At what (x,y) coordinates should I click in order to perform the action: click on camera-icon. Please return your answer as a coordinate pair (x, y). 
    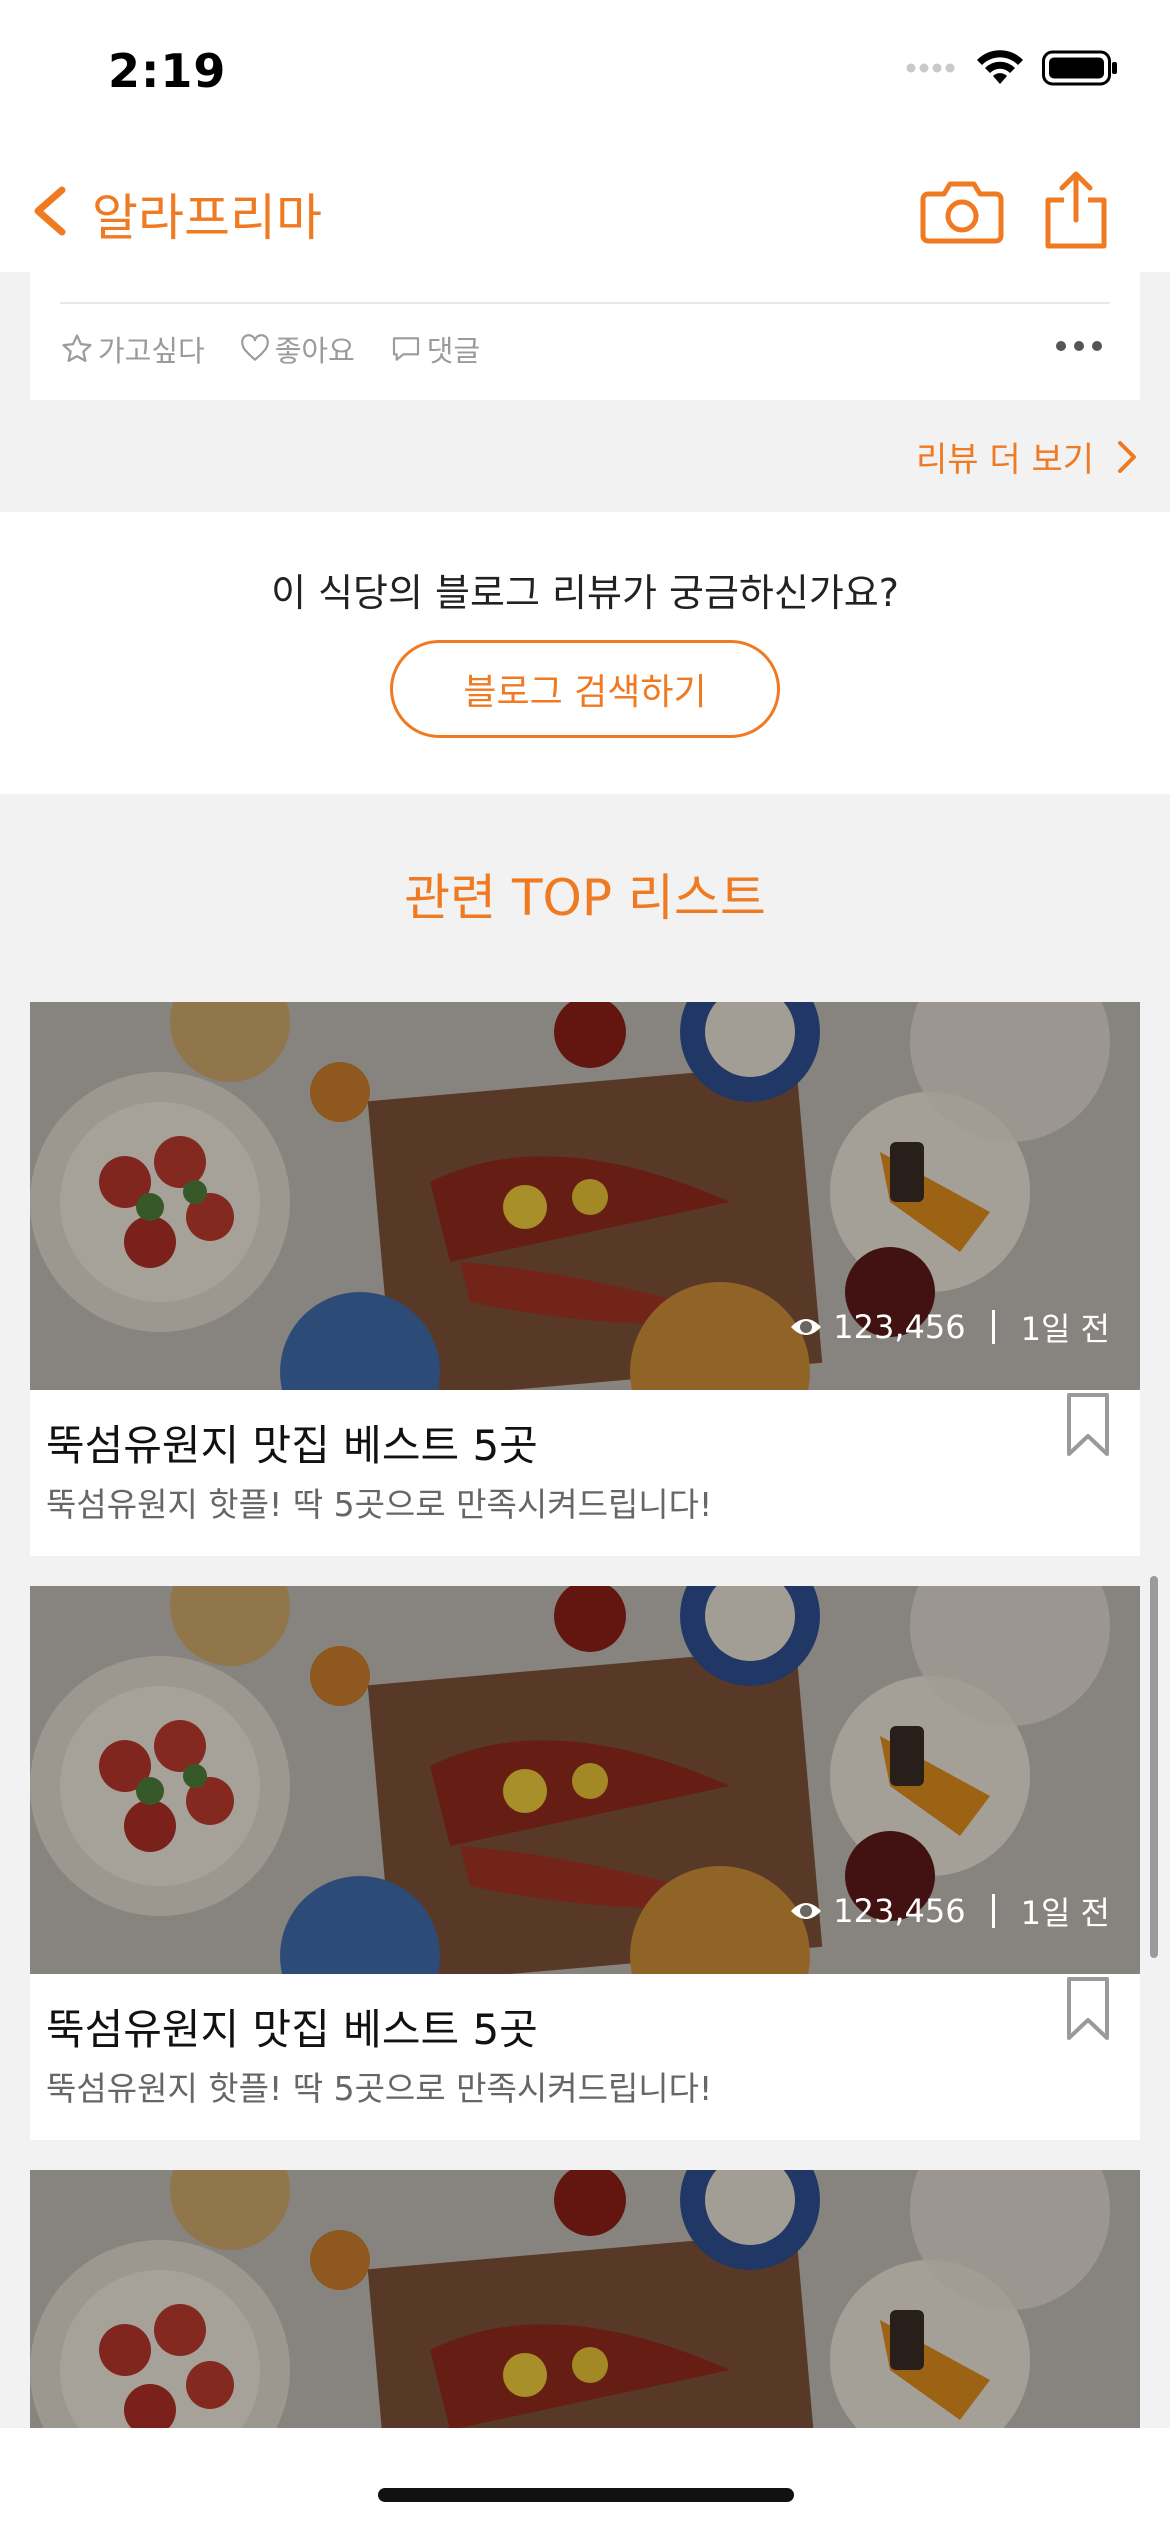
    Looking at the image, I should click on (962, 212).